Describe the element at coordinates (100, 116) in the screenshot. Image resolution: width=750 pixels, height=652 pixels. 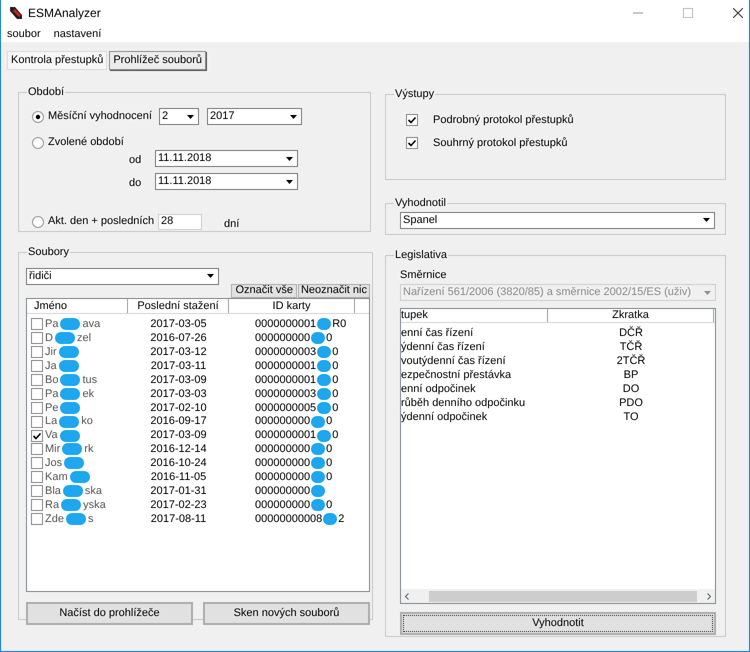
I see `radio-label: Měsíční vyhodnocení` at that location.